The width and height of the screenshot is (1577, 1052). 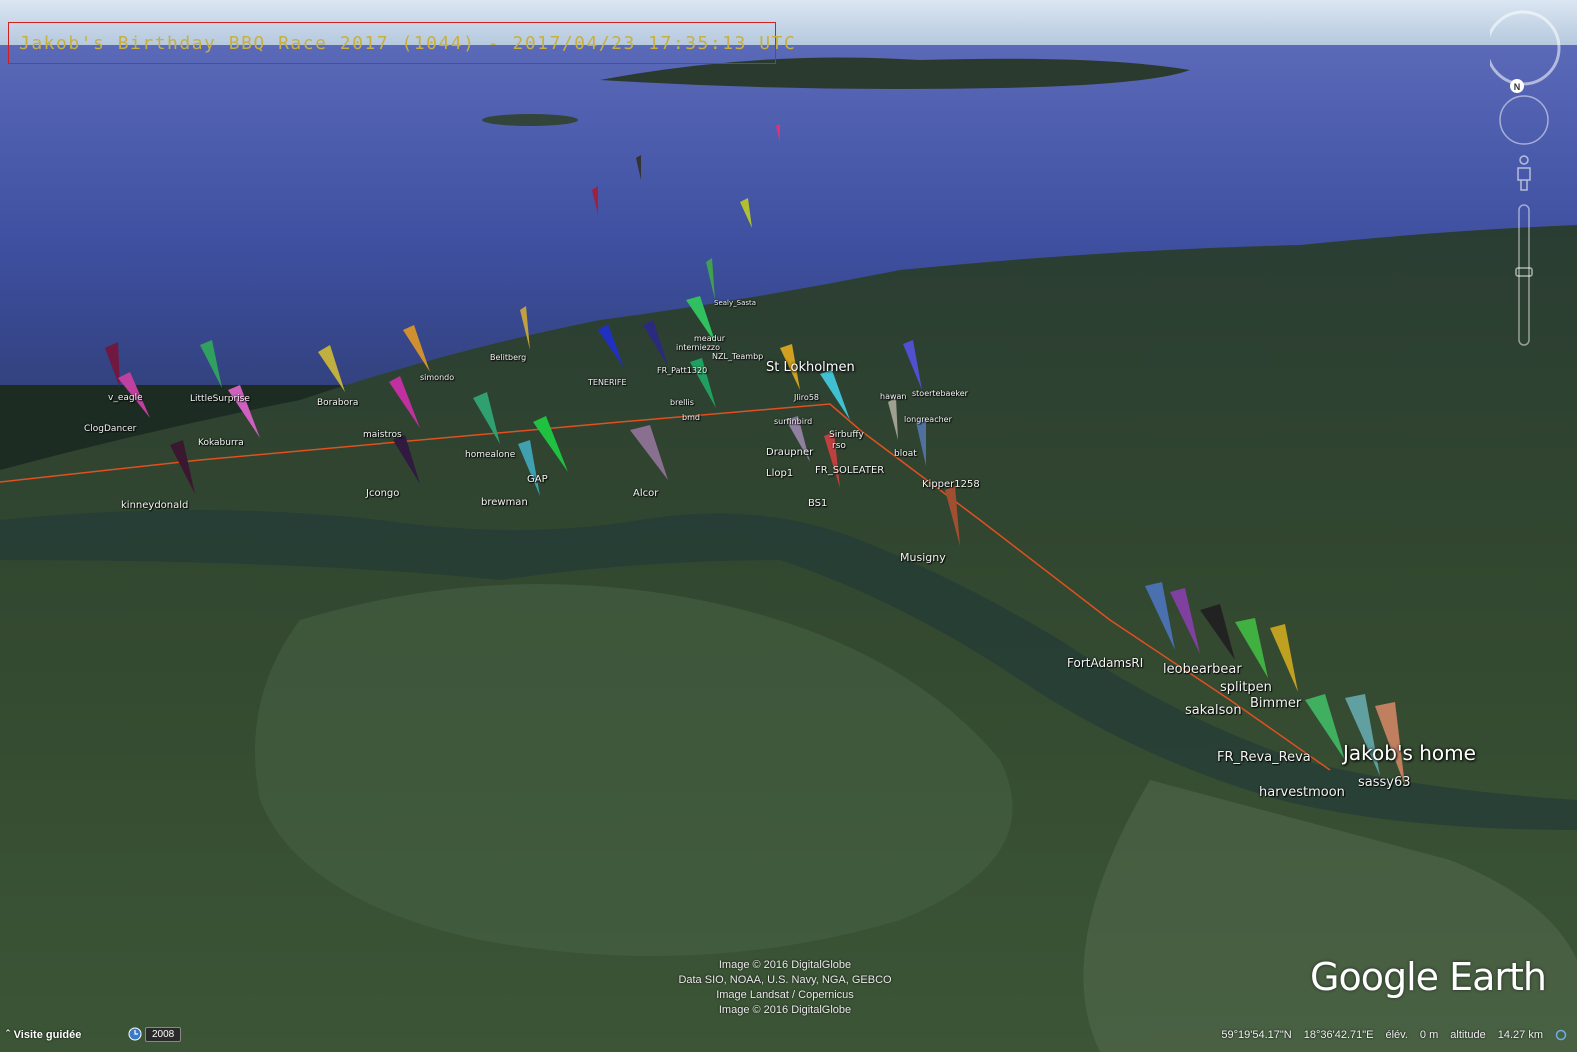 I want to click on boat-label: Alcor, so click(x=645, y=493).